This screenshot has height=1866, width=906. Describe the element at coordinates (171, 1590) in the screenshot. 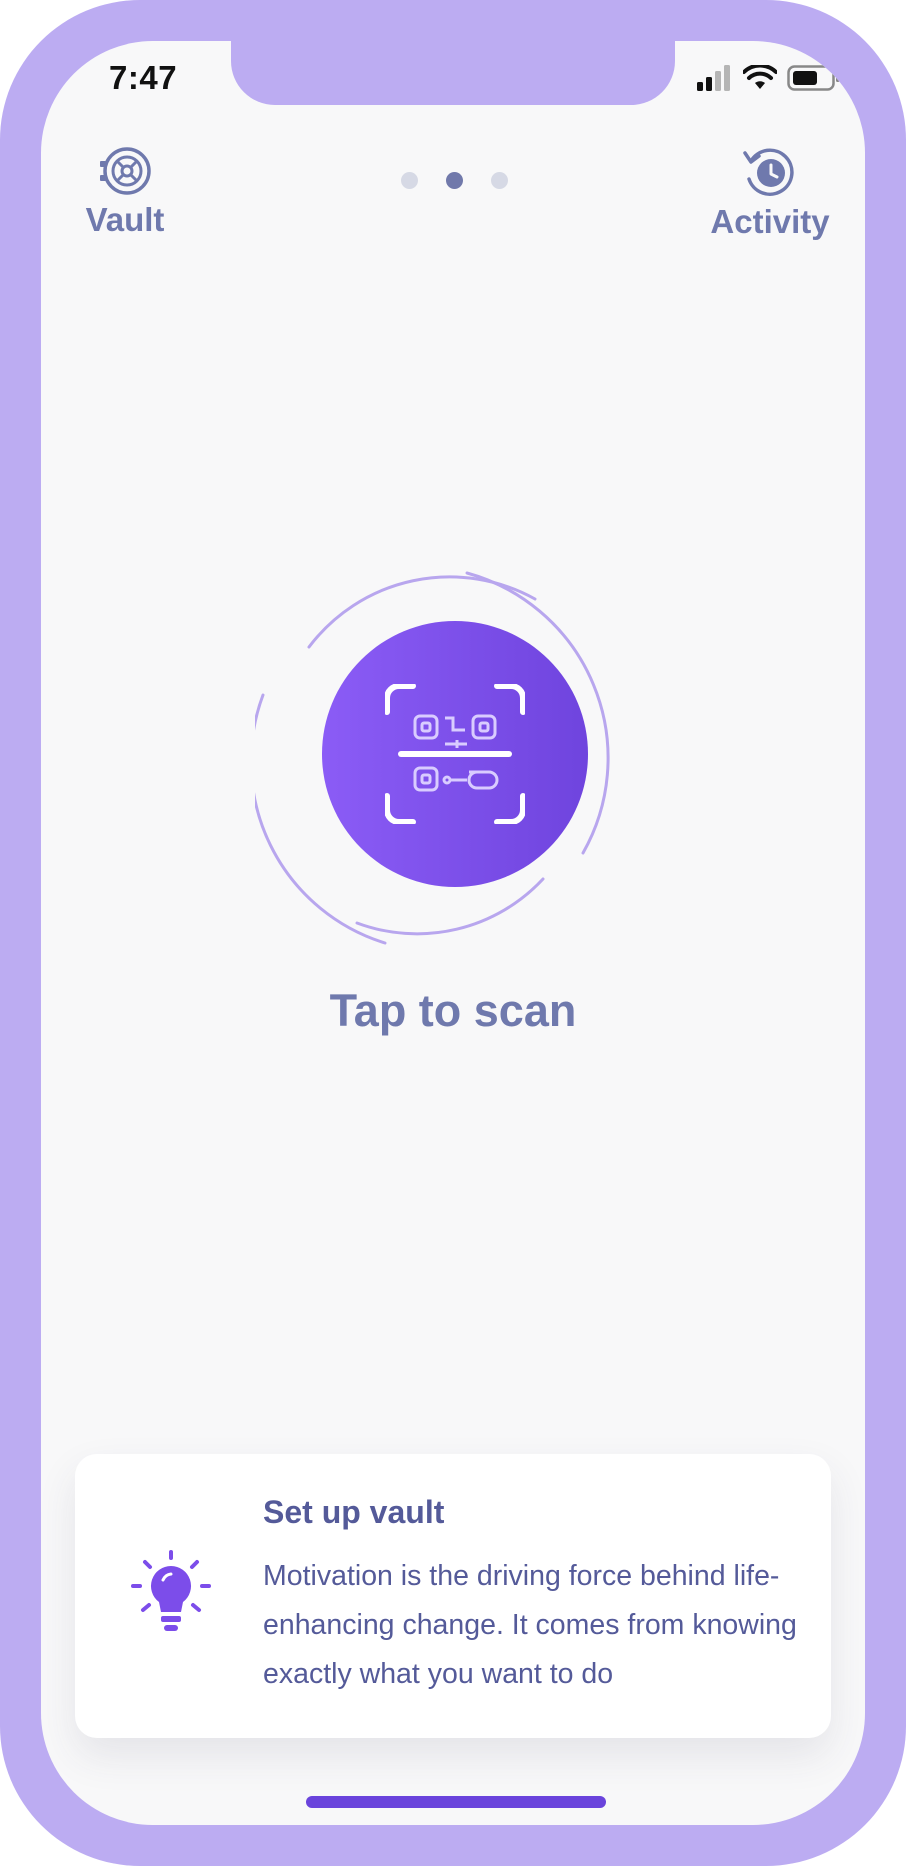

I see `lightbulb-icon` at that location.